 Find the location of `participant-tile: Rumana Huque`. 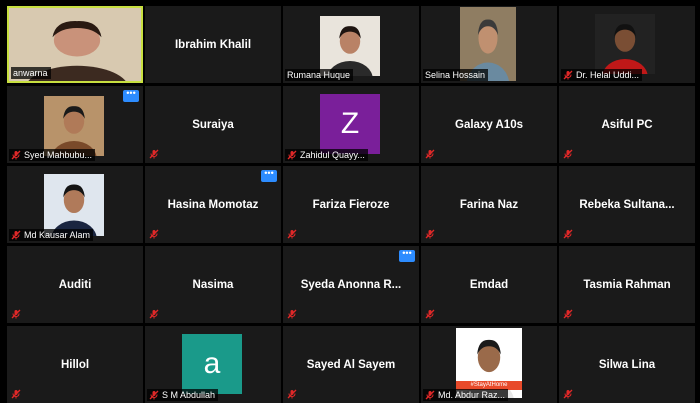

participant-tile: Rumana Huque is located at coordinates (351, 44).